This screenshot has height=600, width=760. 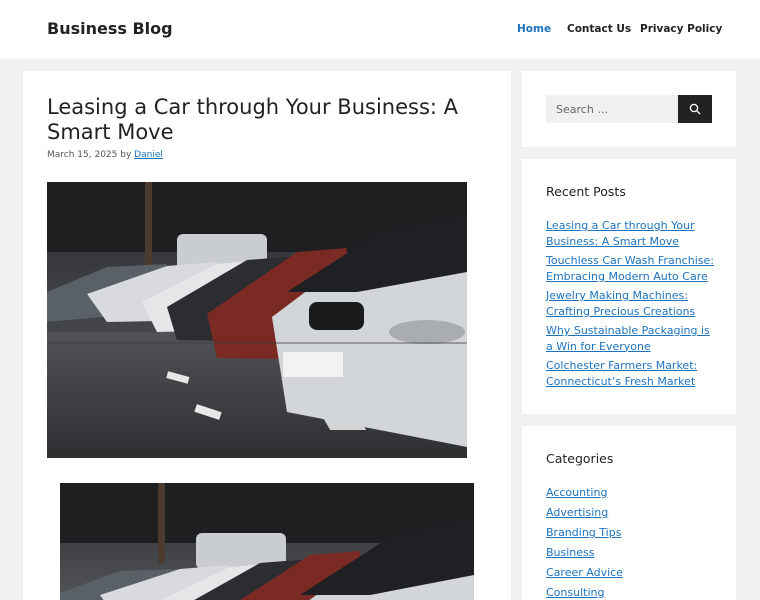 What do you see at coordinates (534, 29) in the screenshot?
I see `nav-home: Home` at bounding box center [534, 29].